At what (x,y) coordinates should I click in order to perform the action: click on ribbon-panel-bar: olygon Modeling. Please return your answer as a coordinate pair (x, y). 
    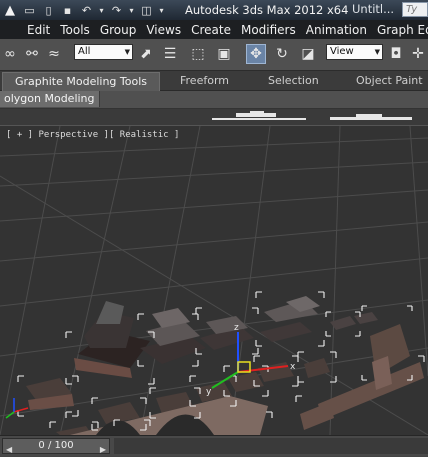
    Looking at the image, I should click on (214, 100).